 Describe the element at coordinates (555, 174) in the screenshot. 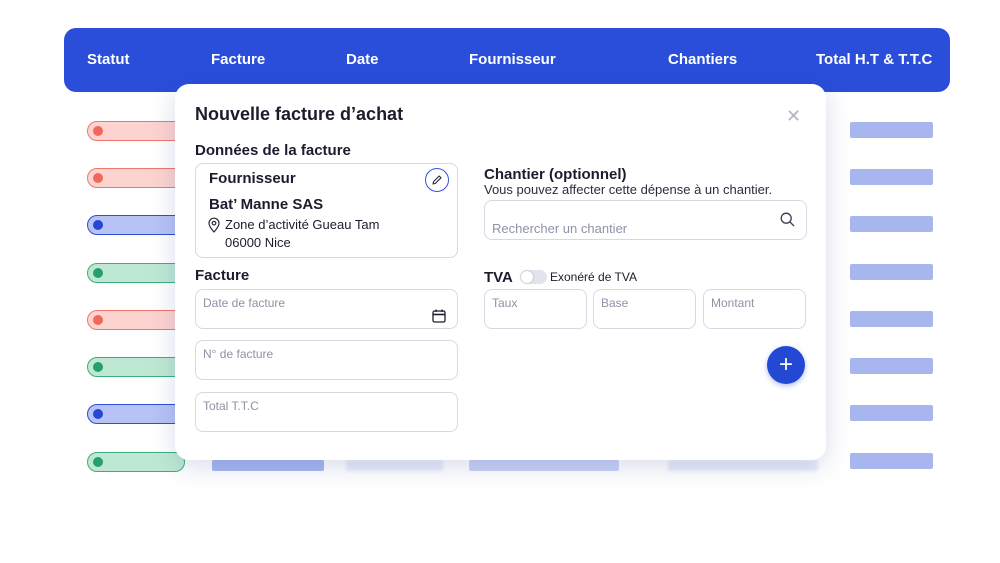

I see `worksite-title: Chantier (optionnel)` at that location.